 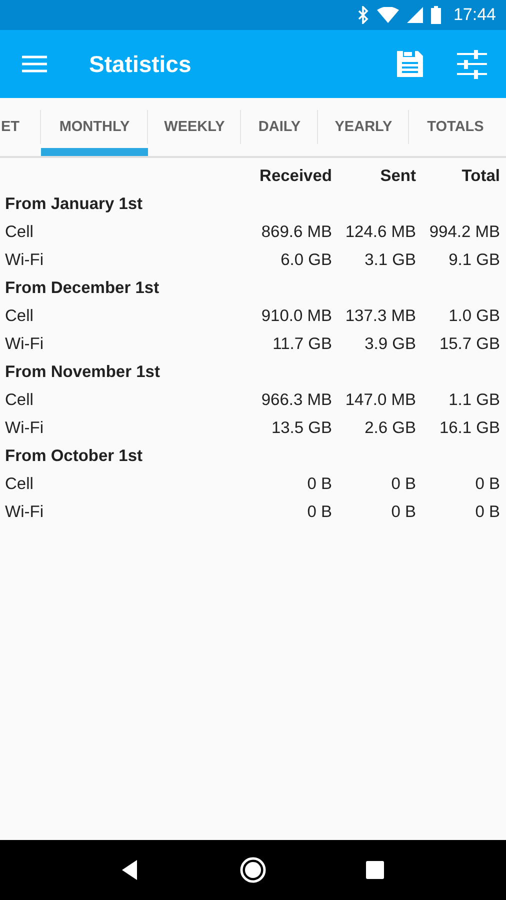 What do you see at coordinates (296, 232) in the screenshot?
I see `table-cell-text: 869.6 MB` at bounding box center [296, 232].